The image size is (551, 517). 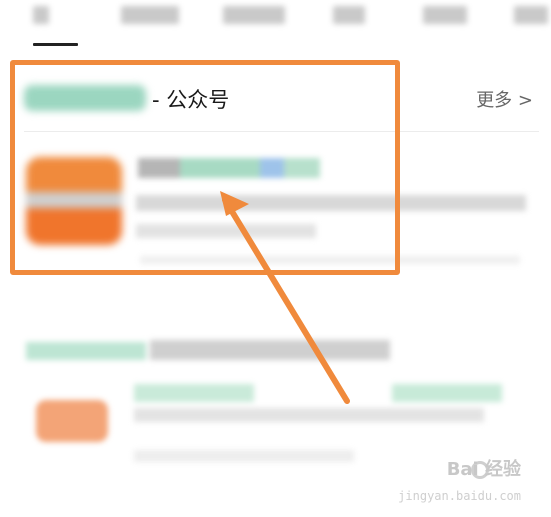 I want to click on more-link: 更多 >, so click(x=504, y=99).